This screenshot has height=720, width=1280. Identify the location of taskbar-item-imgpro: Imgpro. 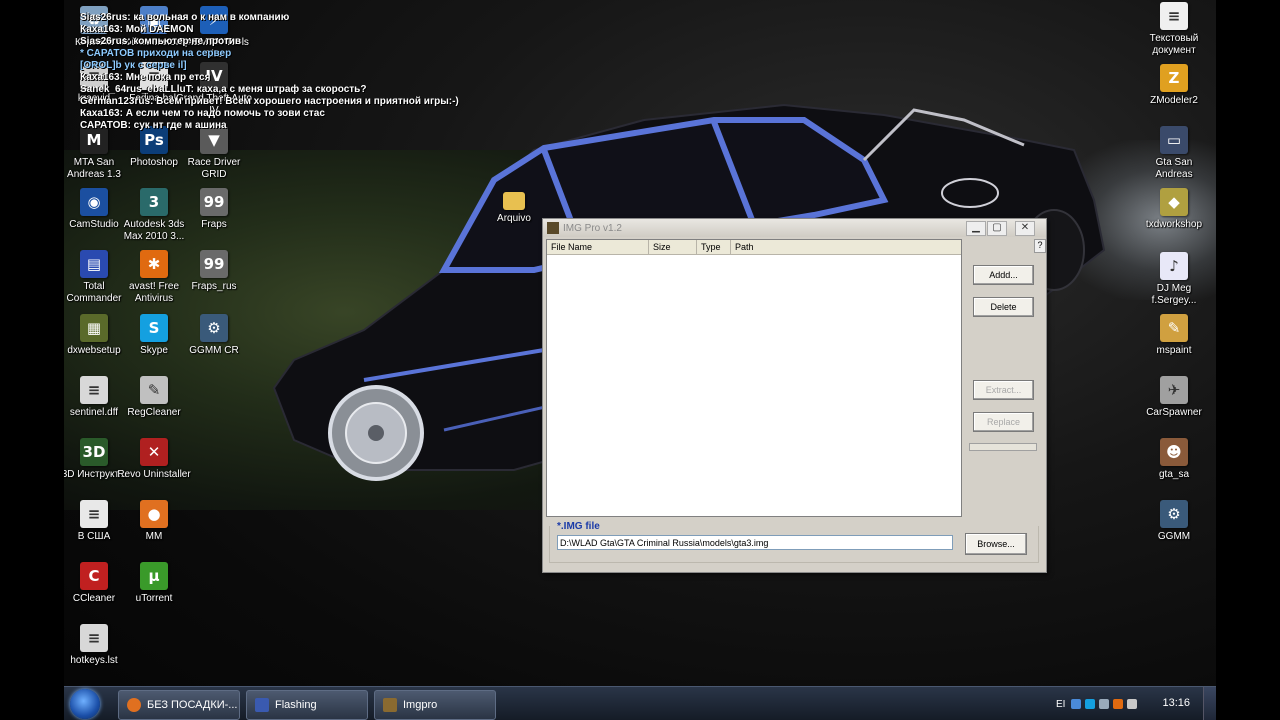
(435, 705).